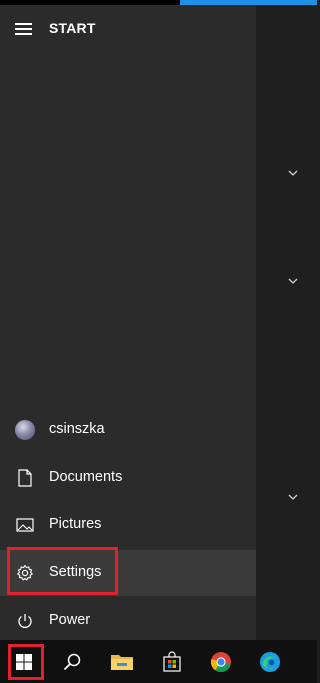  I want to click on power-item: Power, so click(128, 621).